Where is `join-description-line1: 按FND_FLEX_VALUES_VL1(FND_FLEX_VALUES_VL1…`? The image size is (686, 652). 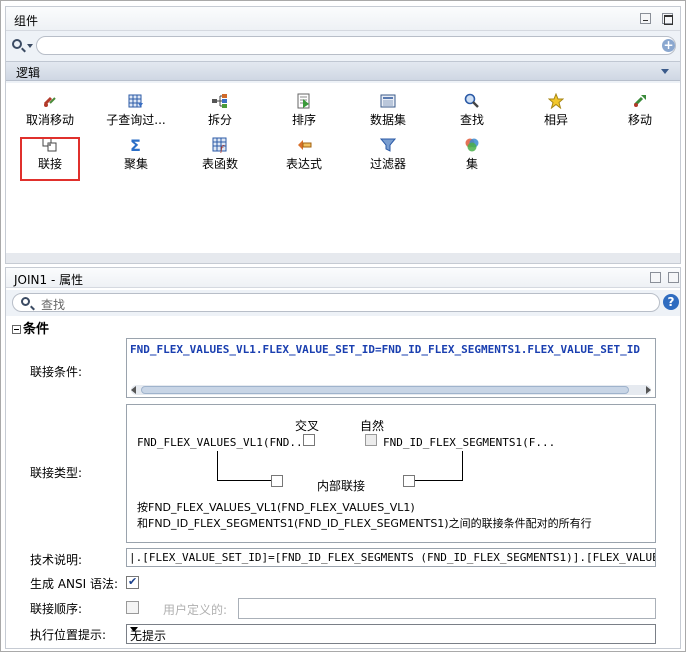 join-description-line1: 按FND_FLEX_VALUES_VL1(FND_FLEX_VALUES_VL1… is located at coordinates (276, 507).